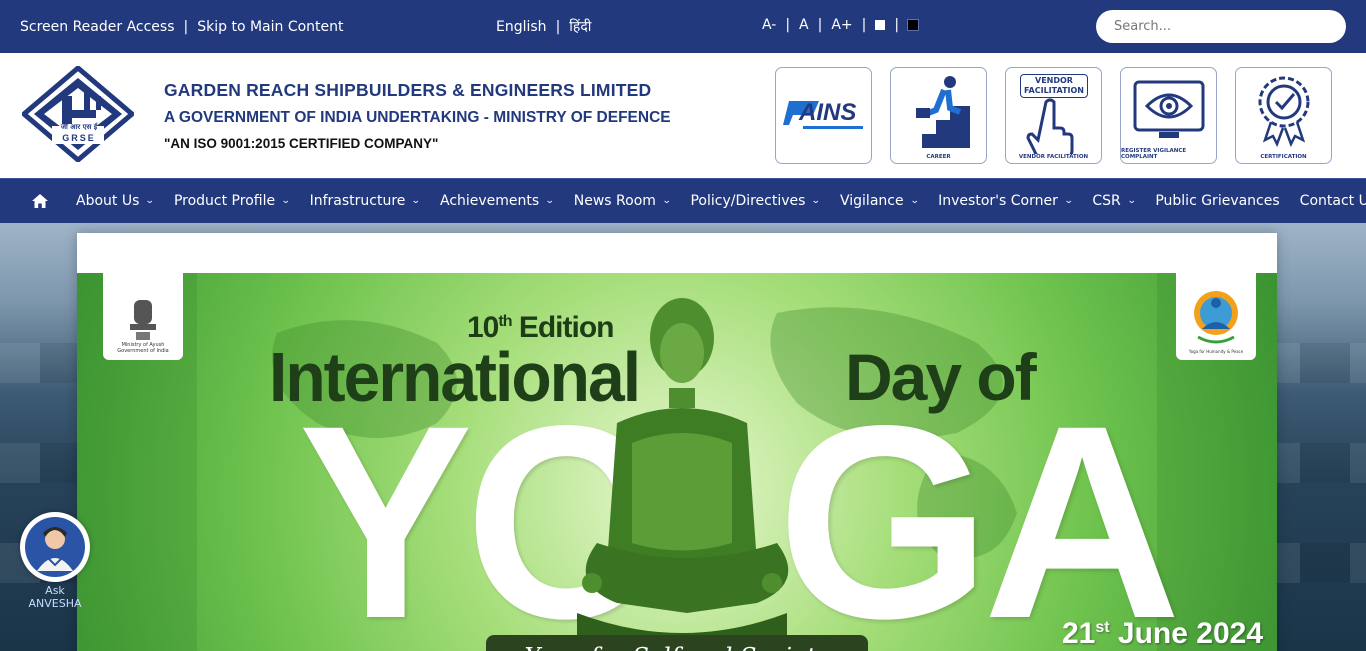 The width and height of the screenshot is (1366, 651). What do you see at coordinates (55, 590) in the screenshot?
I see `chatbot-label-ask: Ask` at bounding box center [55, 590].